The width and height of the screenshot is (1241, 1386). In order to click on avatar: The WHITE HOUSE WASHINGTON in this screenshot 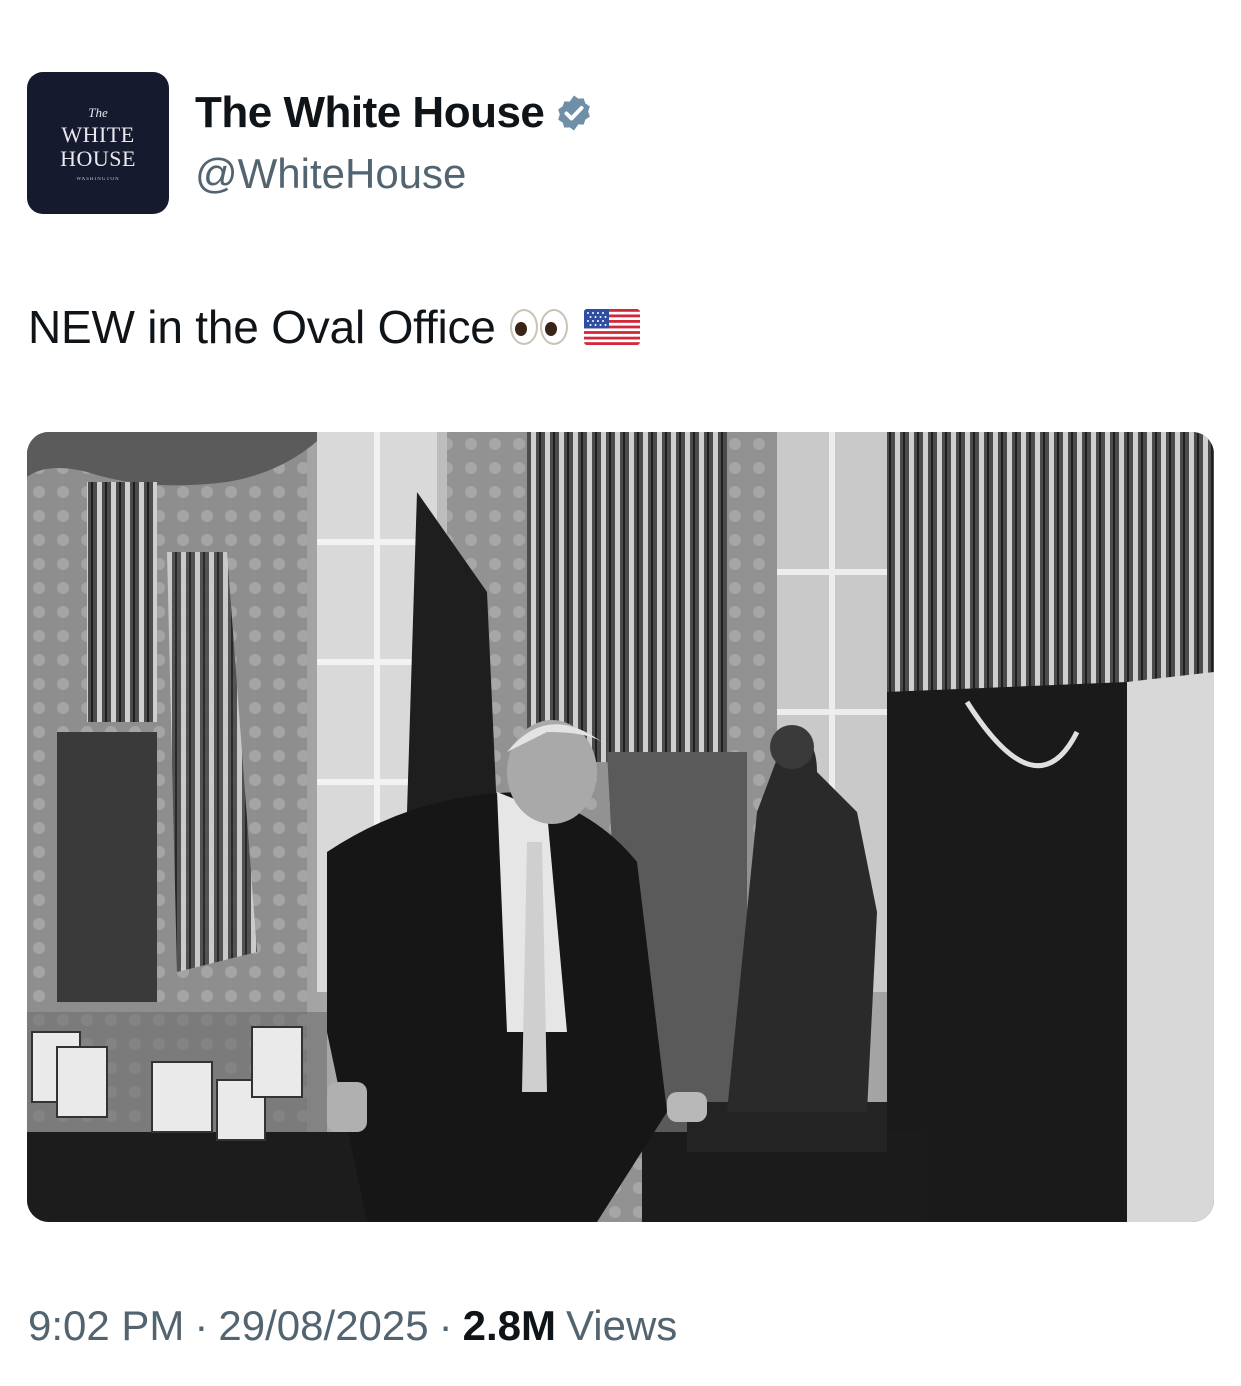, I will do `click(98, 143)`.